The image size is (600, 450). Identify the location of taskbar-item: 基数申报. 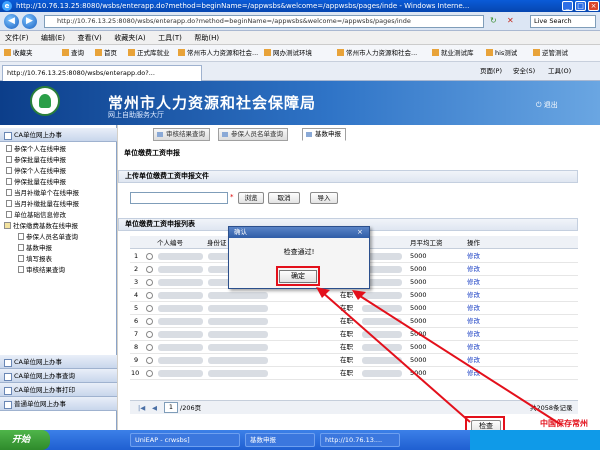
(280, 440).